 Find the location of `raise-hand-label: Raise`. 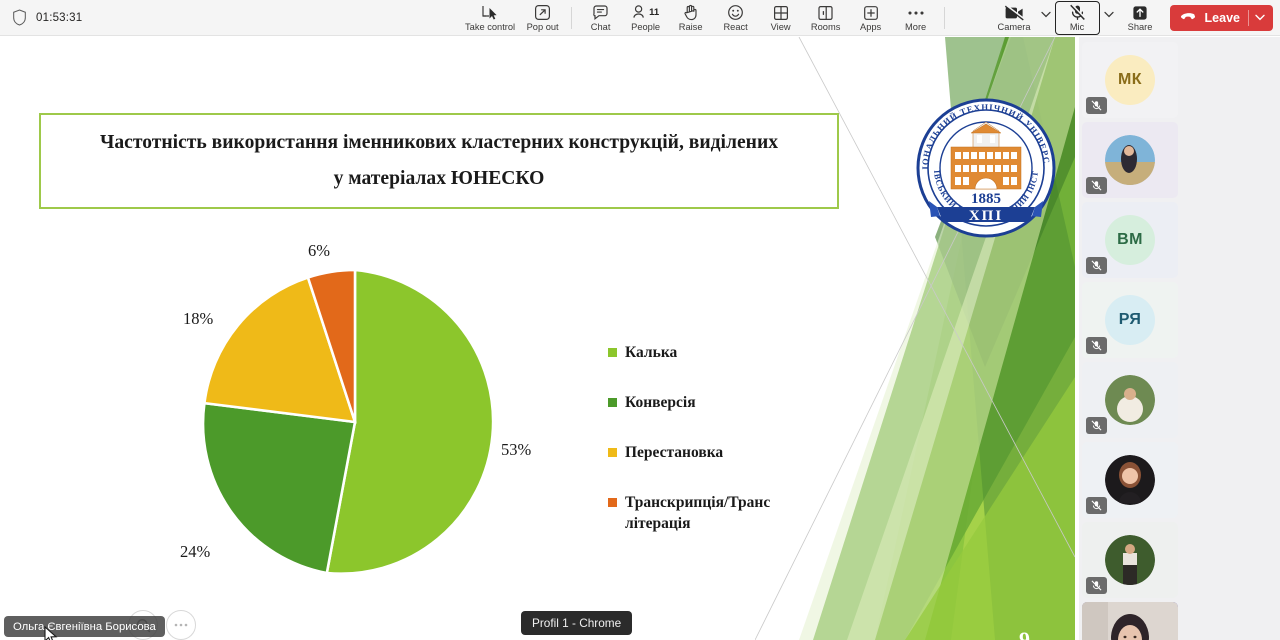

raise-hand-label: Raise is located at coordinates (690, 27).